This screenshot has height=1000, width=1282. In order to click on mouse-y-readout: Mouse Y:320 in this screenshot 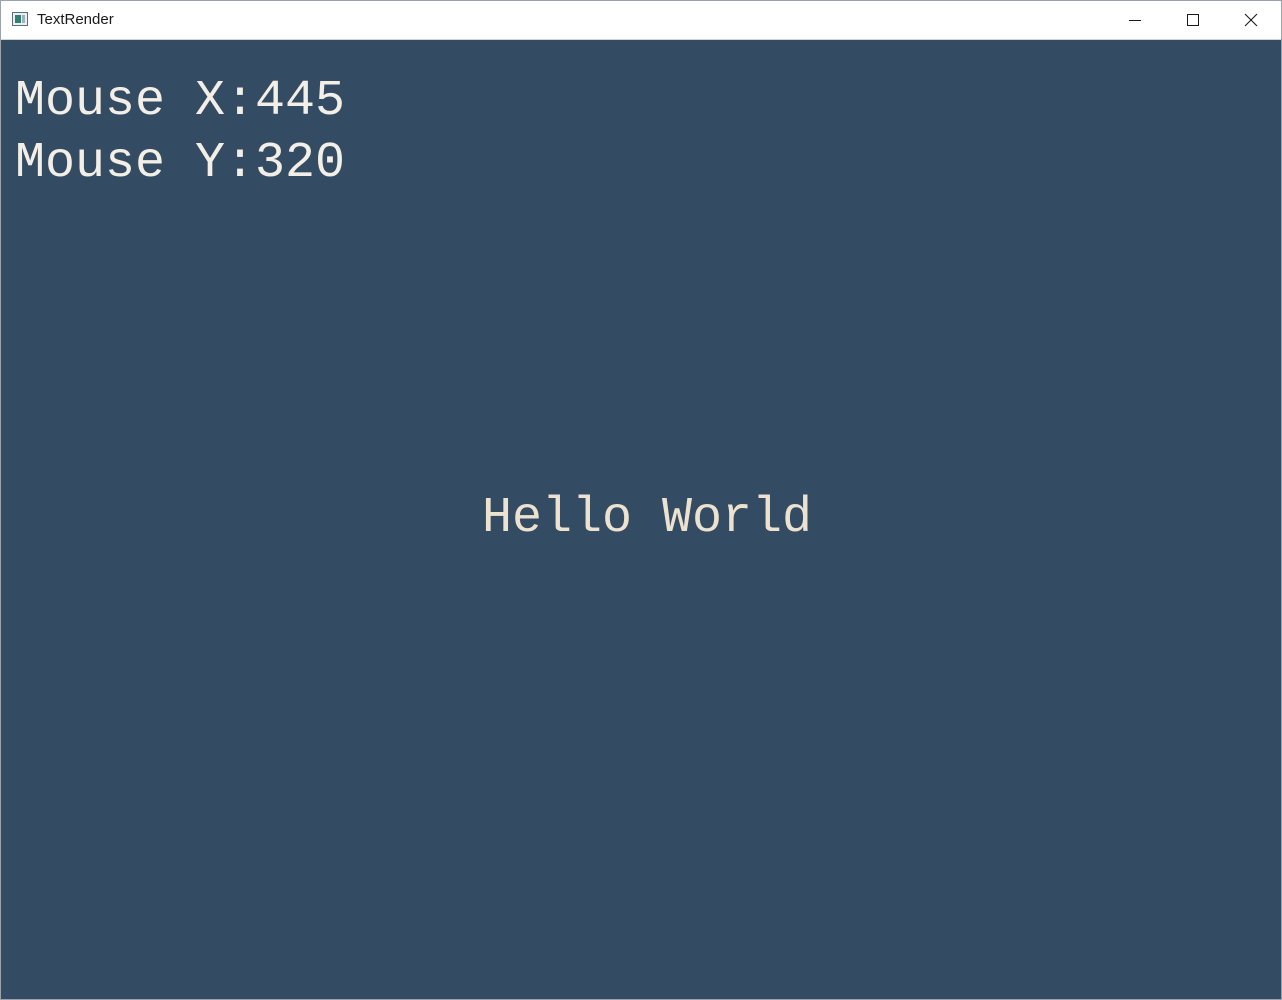, I will do `click(180, 164)`.